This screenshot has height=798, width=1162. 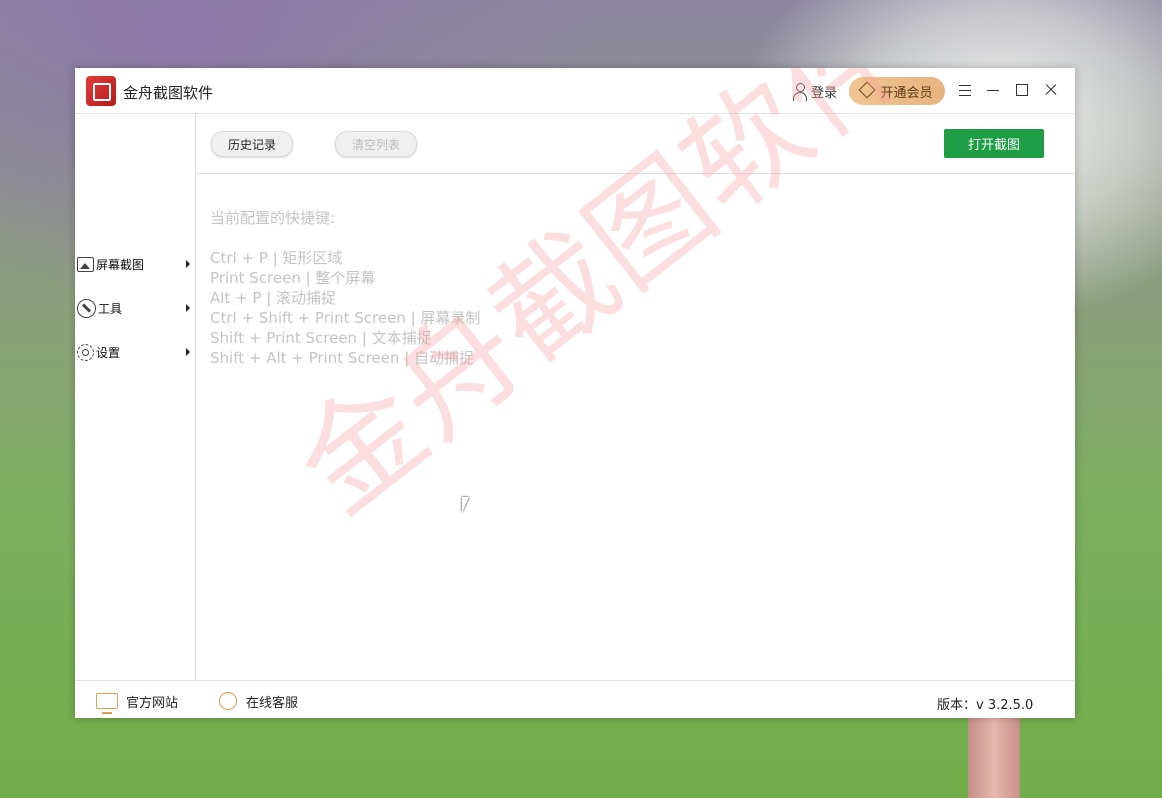 I want to click on user-icon, so click(x=800, y=92).